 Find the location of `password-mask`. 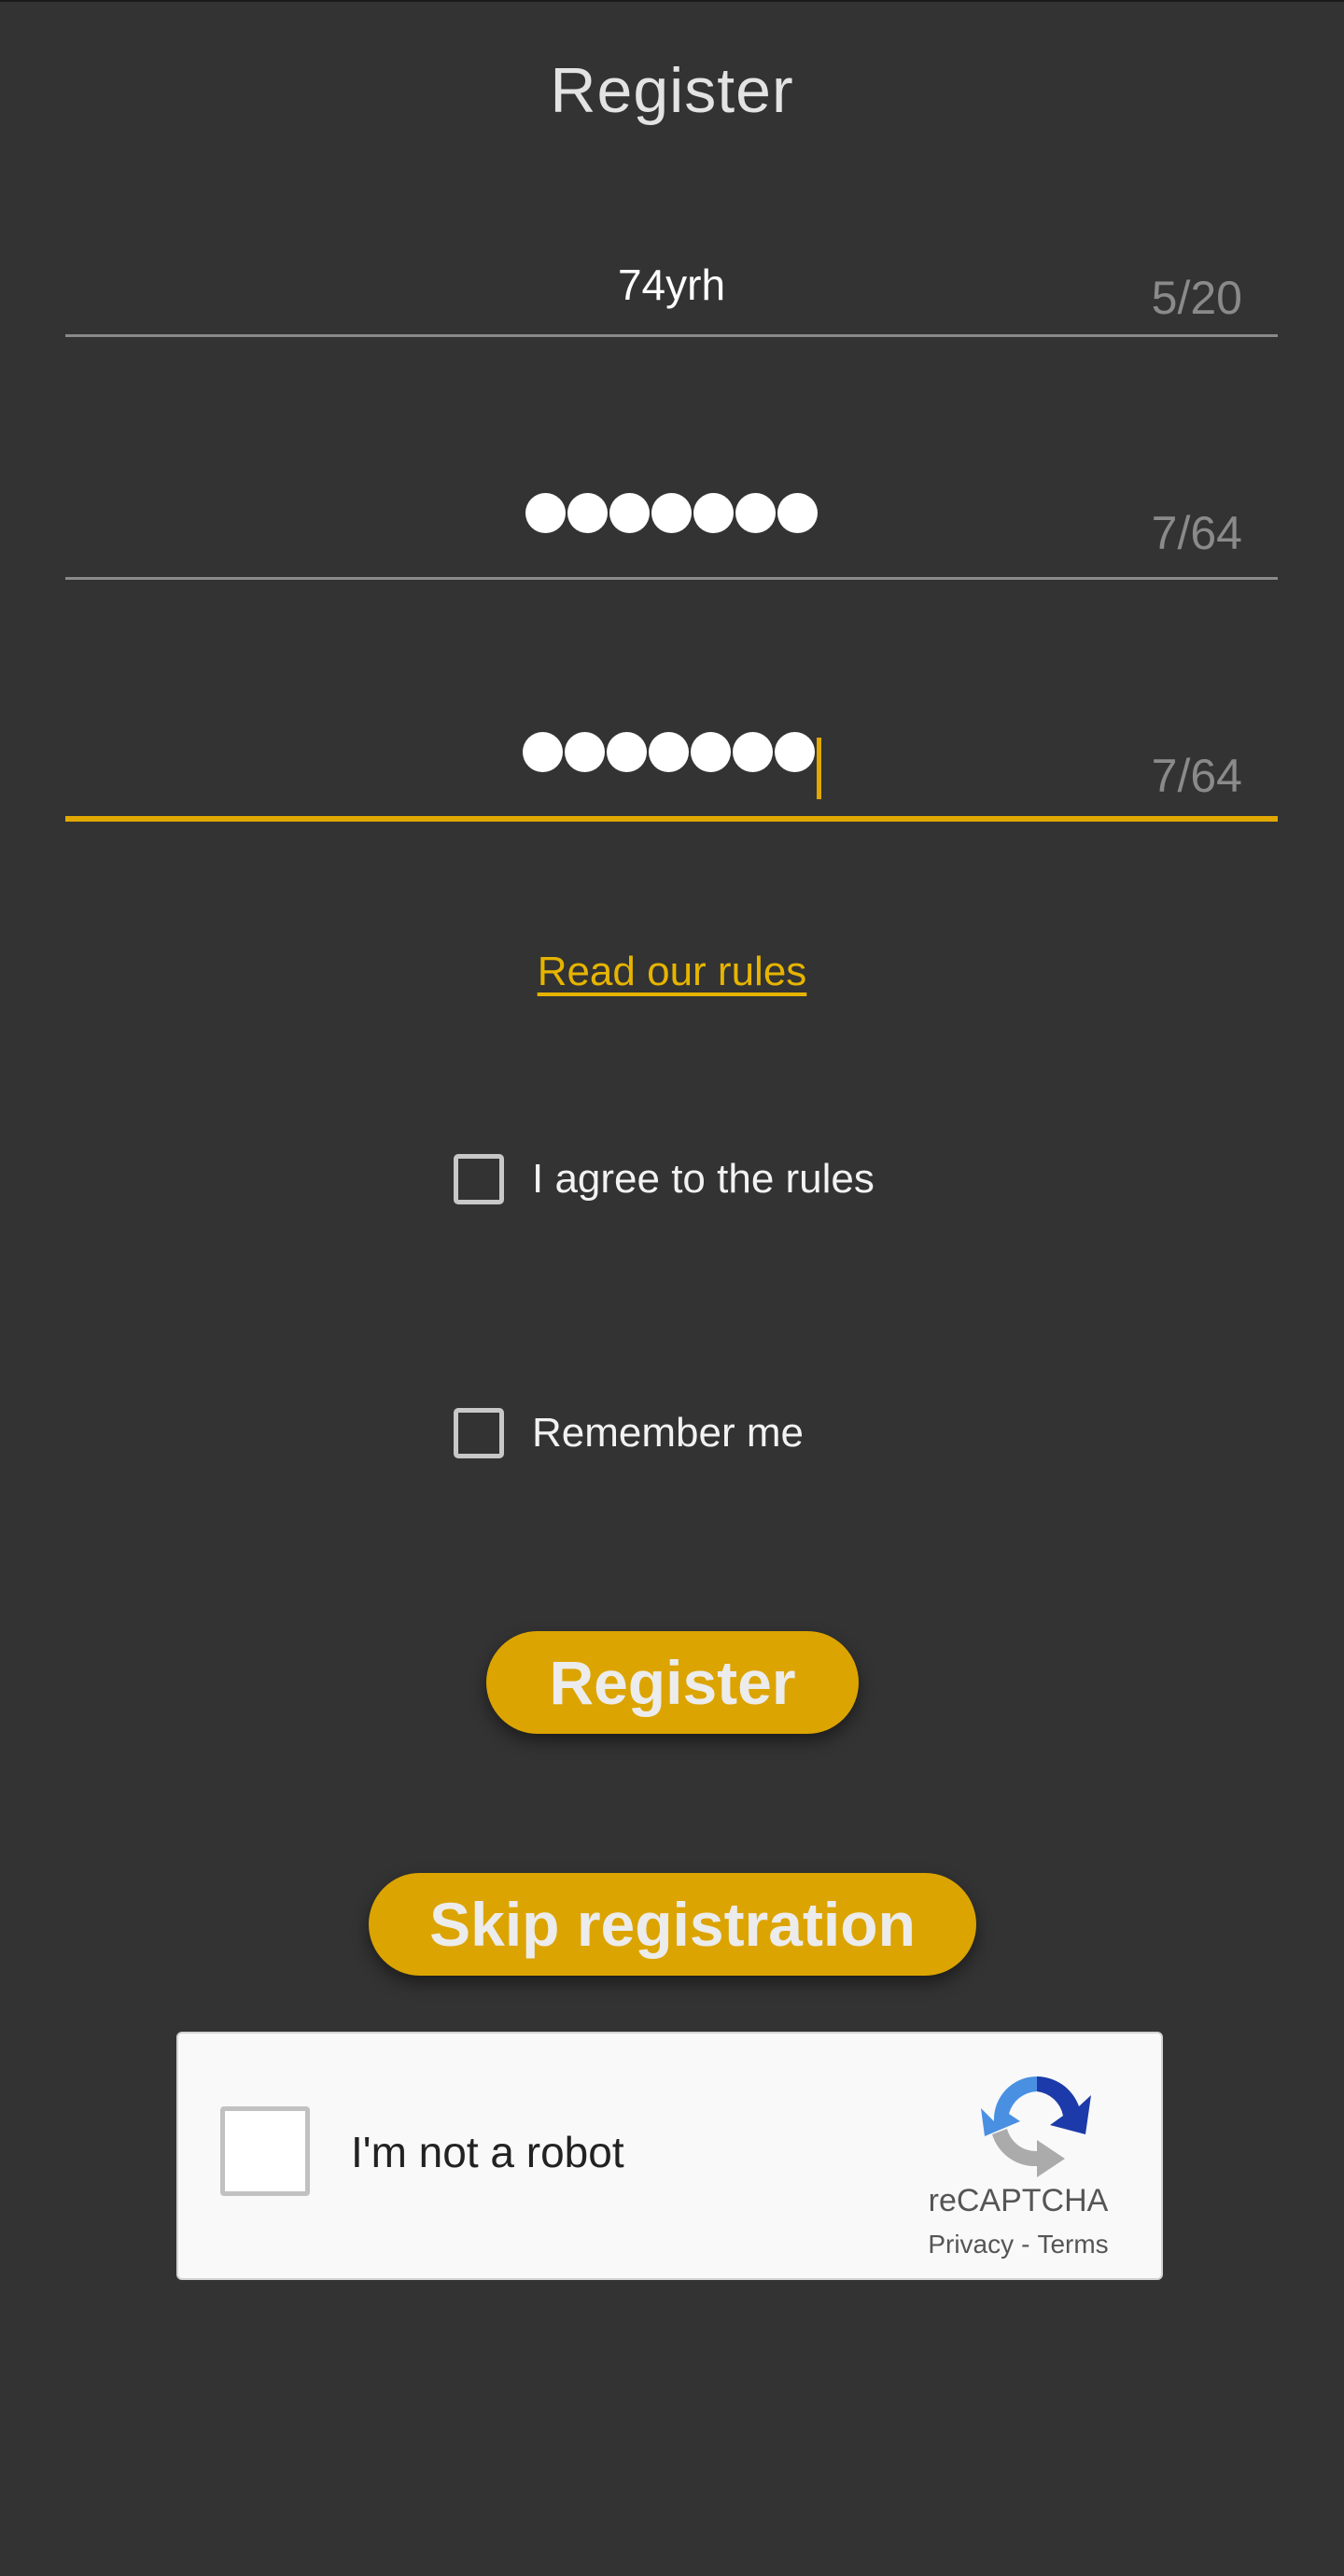

password-mask is located at coordinates (671, 513).